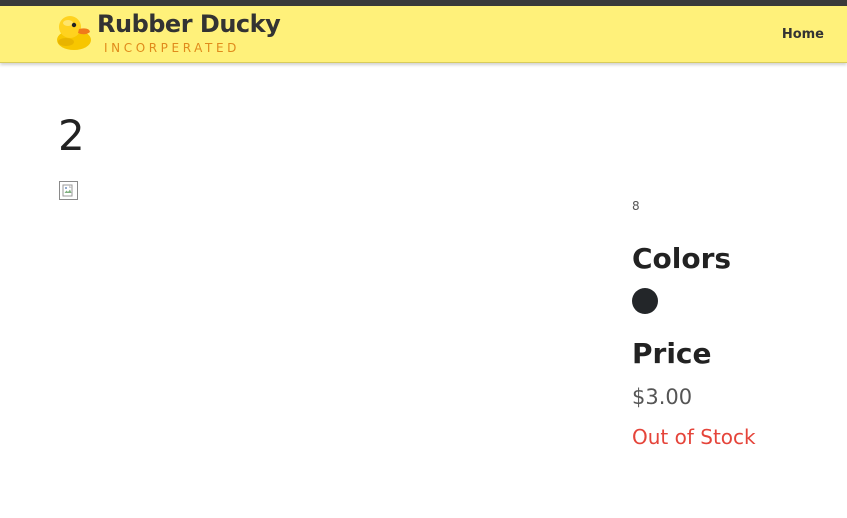  I want to click on brand-logo-link: Rubber Ducky INCORPERATED, so click(169, 33).